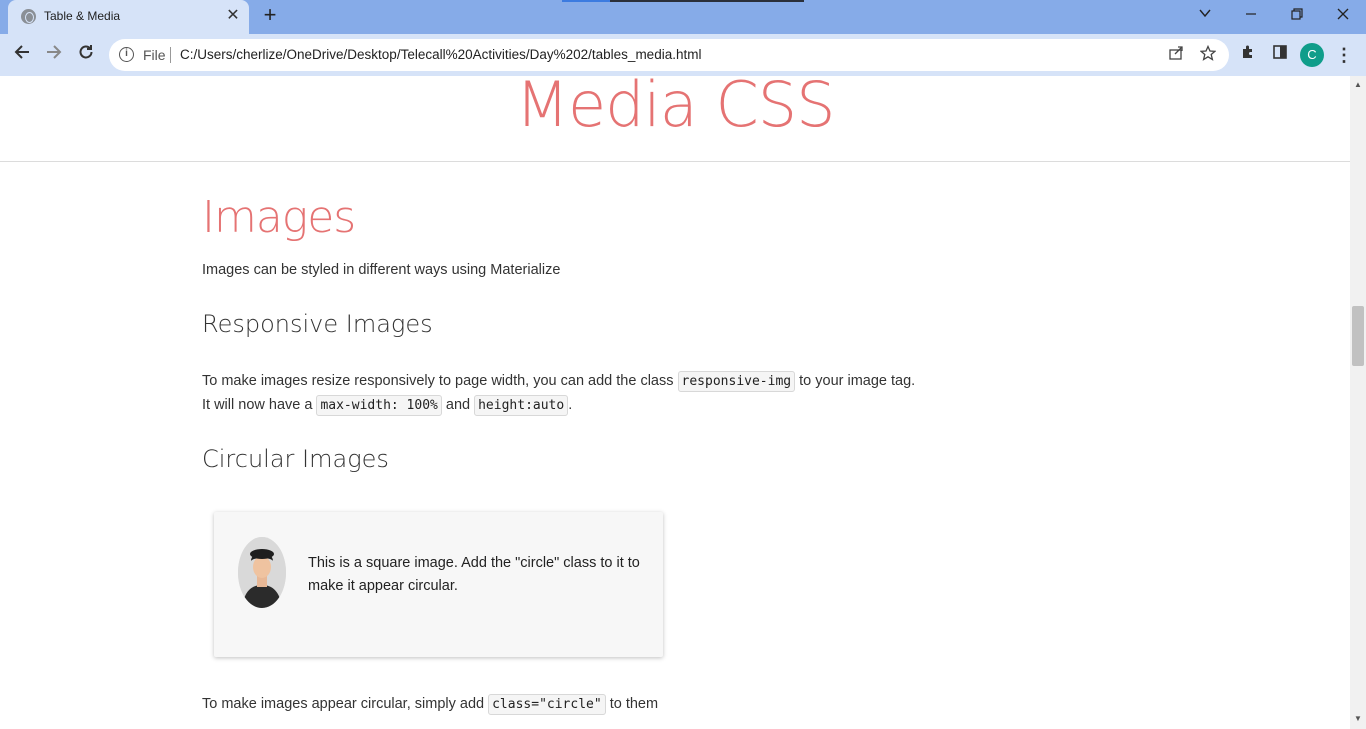 This screenshot has height=729, width=1366. Describe the element at coordinates (675, 108) in the screenshot. I see `page-title: Media CSS` at that location.